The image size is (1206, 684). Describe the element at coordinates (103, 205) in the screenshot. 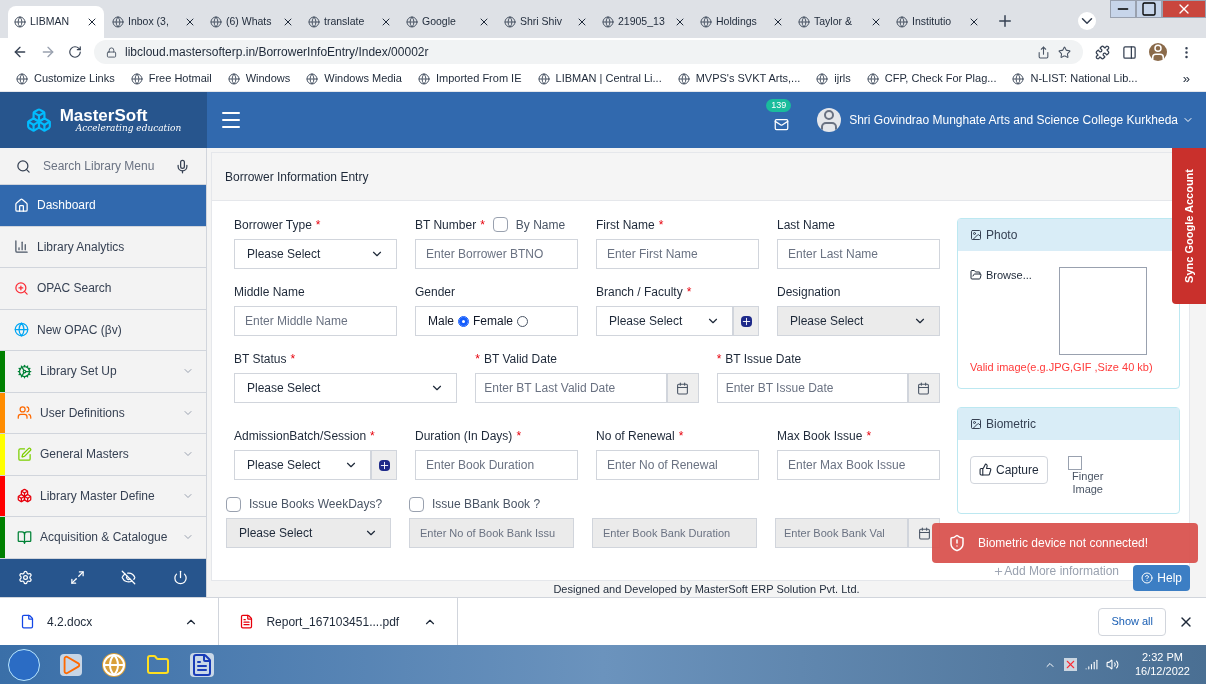

I see `menu-item: Dashboard` at that location.